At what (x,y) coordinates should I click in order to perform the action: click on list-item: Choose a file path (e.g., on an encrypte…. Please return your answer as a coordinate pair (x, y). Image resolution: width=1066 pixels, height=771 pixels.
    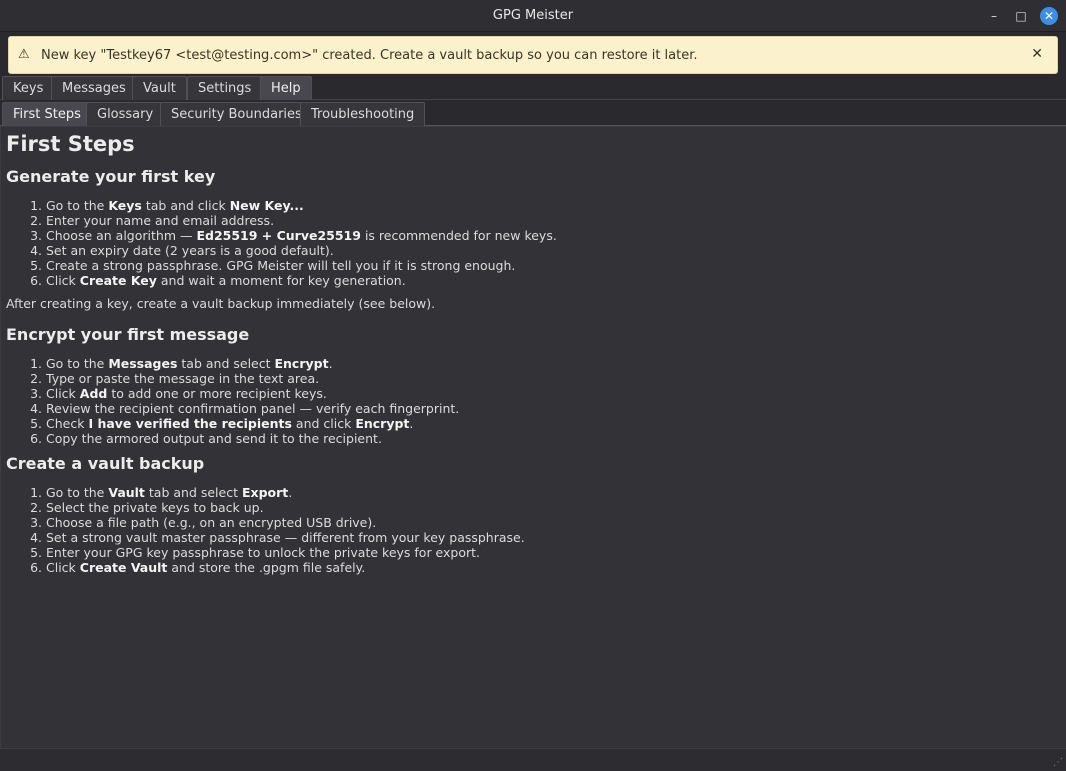
    Looking at the image, I should click on (553, 522).